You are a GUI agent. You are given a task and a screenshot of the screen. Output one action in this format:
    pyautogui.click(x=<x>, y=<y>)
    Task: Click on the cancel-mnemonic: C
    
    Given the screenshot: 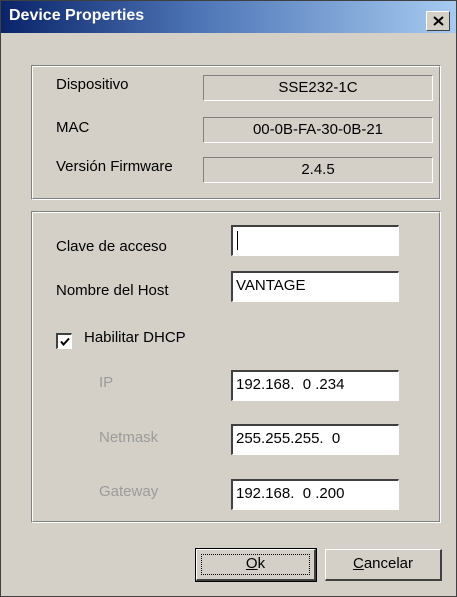 What is the action you would take?
    pyautogui.click(x=358, y=563)
    